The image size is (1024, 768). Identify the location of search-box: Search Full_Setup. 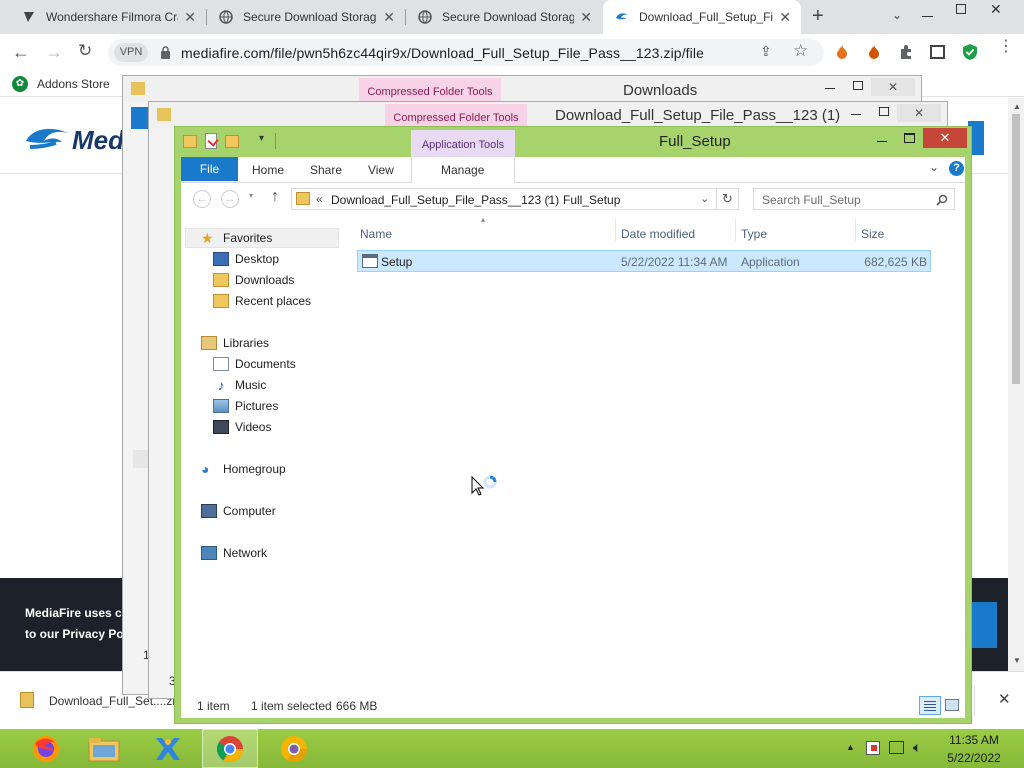
(854, 199).